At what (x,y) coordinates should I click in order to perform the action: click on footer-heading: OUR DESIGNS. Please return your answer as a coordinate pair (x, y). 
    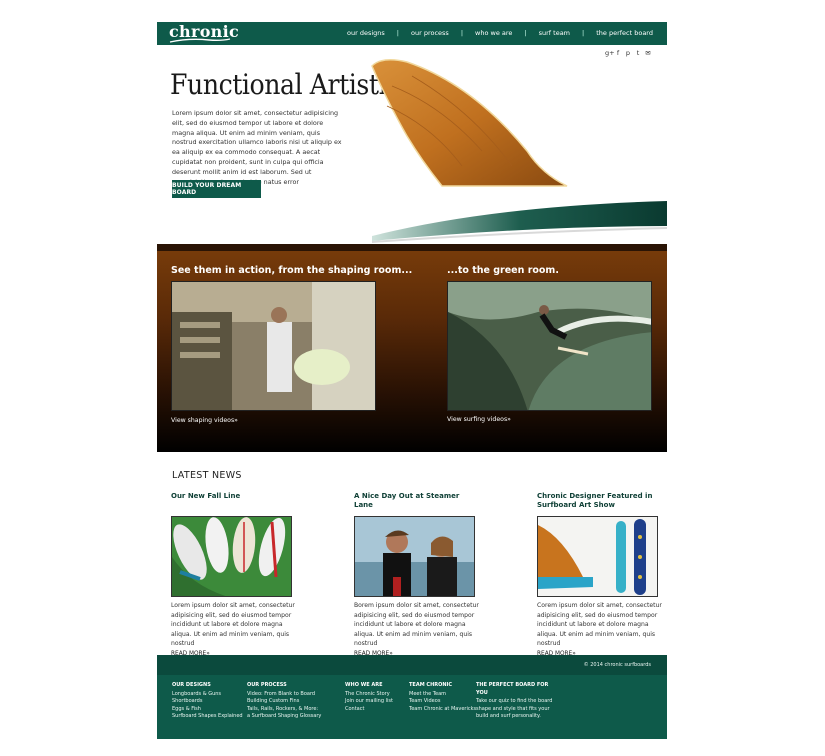
    Looking at the image, I should click on (191, 685).